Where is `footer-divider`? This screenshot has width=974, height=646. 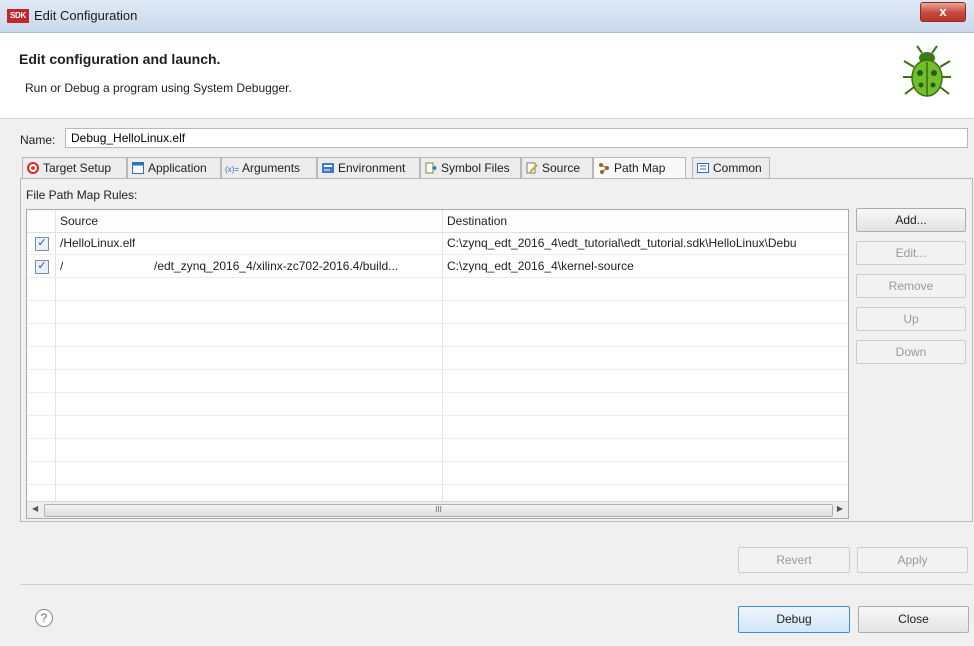 footer-divider is located at coordinates (496, 584).